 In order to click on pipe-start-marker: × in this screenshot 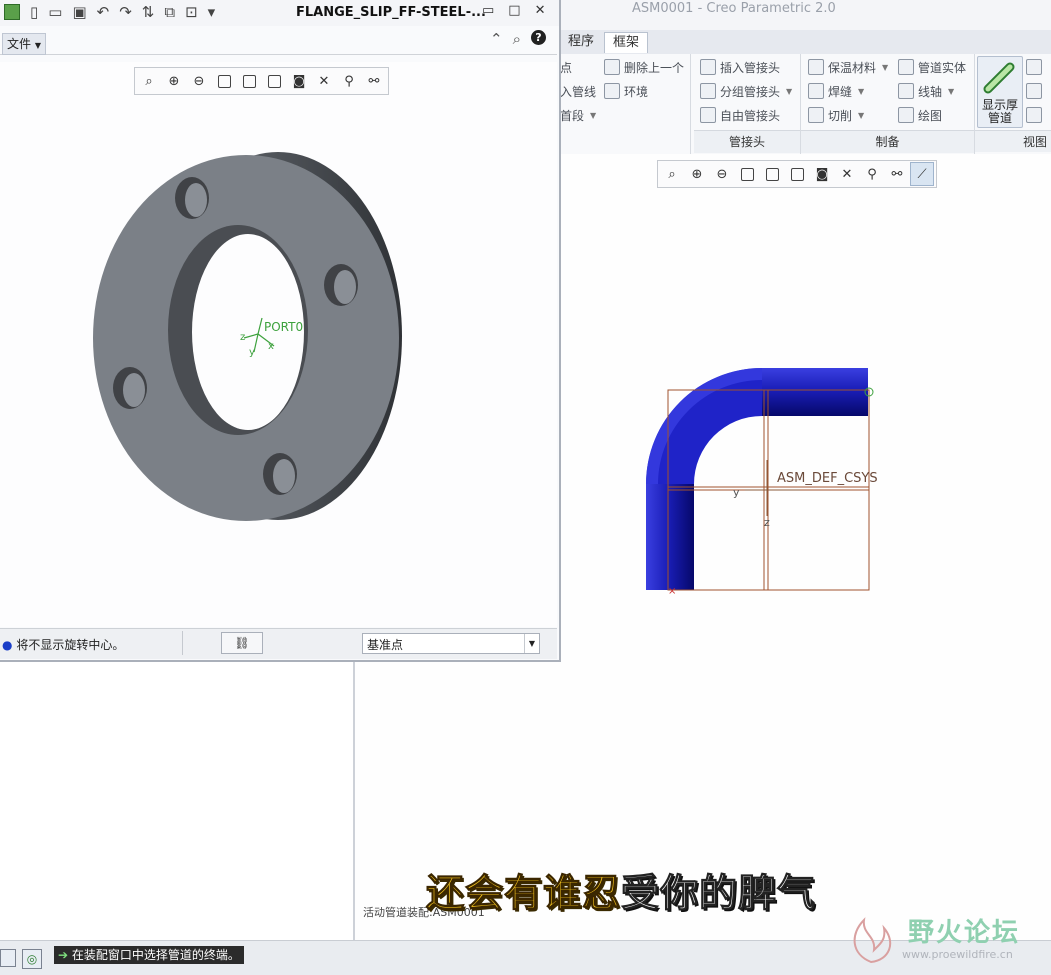, I will do `click(672, 591)`.